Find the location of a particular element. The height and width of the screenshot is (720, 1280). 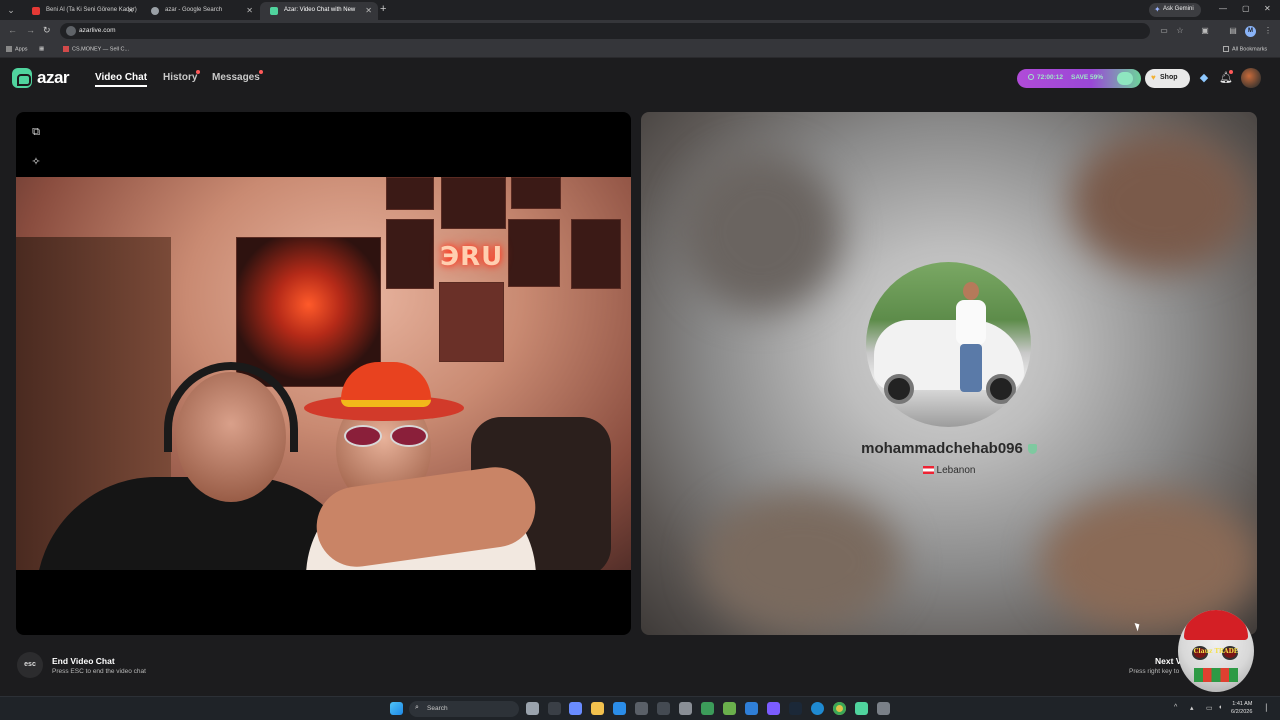

gemini-sparkle-icon: ✦ is located at coordinates (1157, 9).